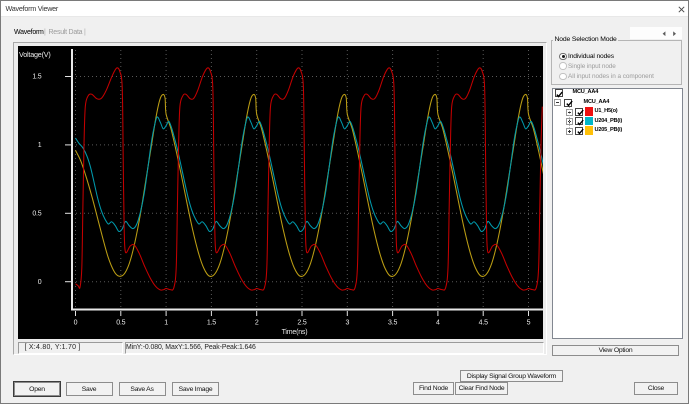 This screenshot has height=404, width=689. Describe the element at coordinates (438, 323) in the screenshot. I see `svg-text: 4` at that location.